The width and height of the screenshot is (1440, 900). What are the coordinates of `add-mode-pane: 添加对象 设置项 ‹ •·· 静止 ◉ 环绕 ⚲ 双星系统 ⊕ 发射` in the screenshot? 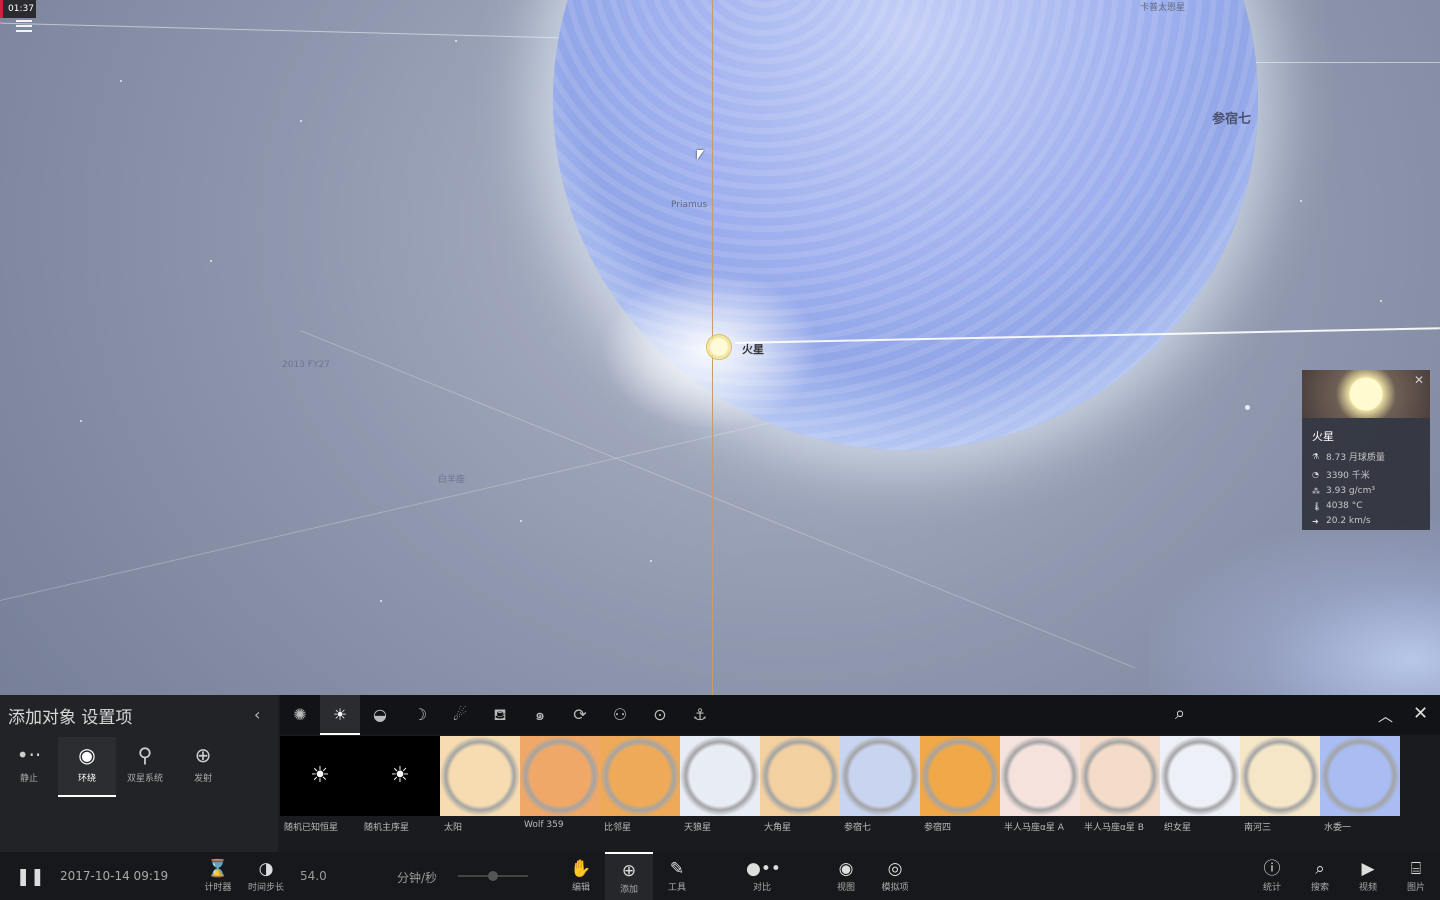 It's located at (139, 773).